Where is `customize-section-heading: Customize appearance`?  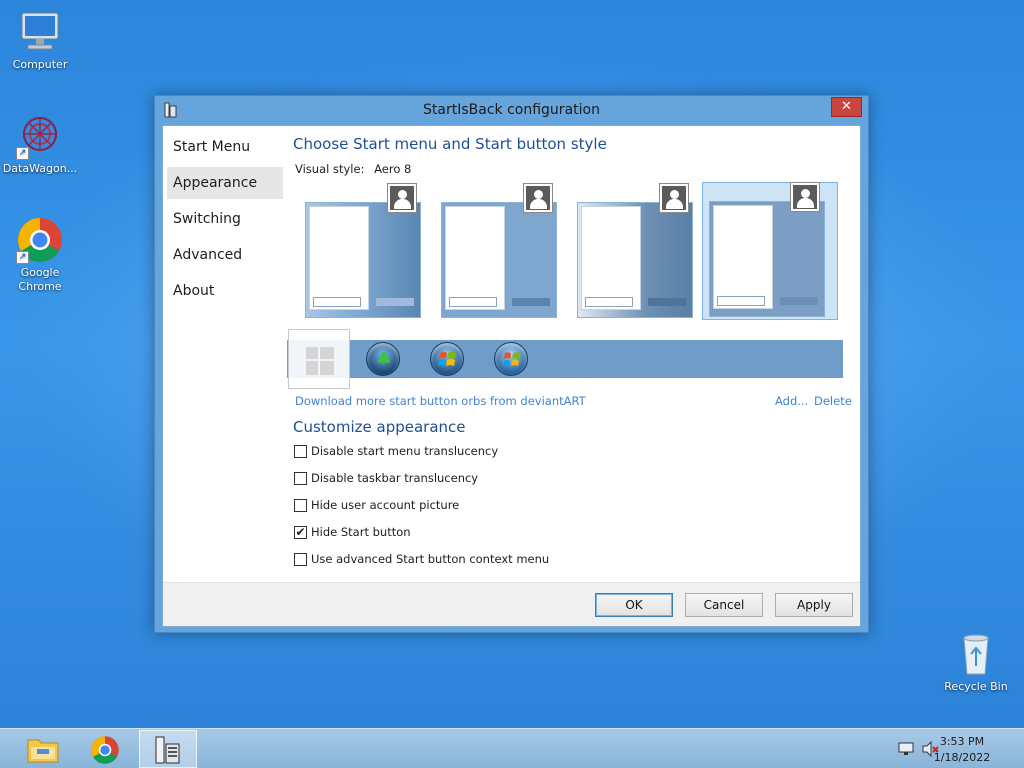
customize-section-heading: Customize appearance is located at coordinates (379, 427).